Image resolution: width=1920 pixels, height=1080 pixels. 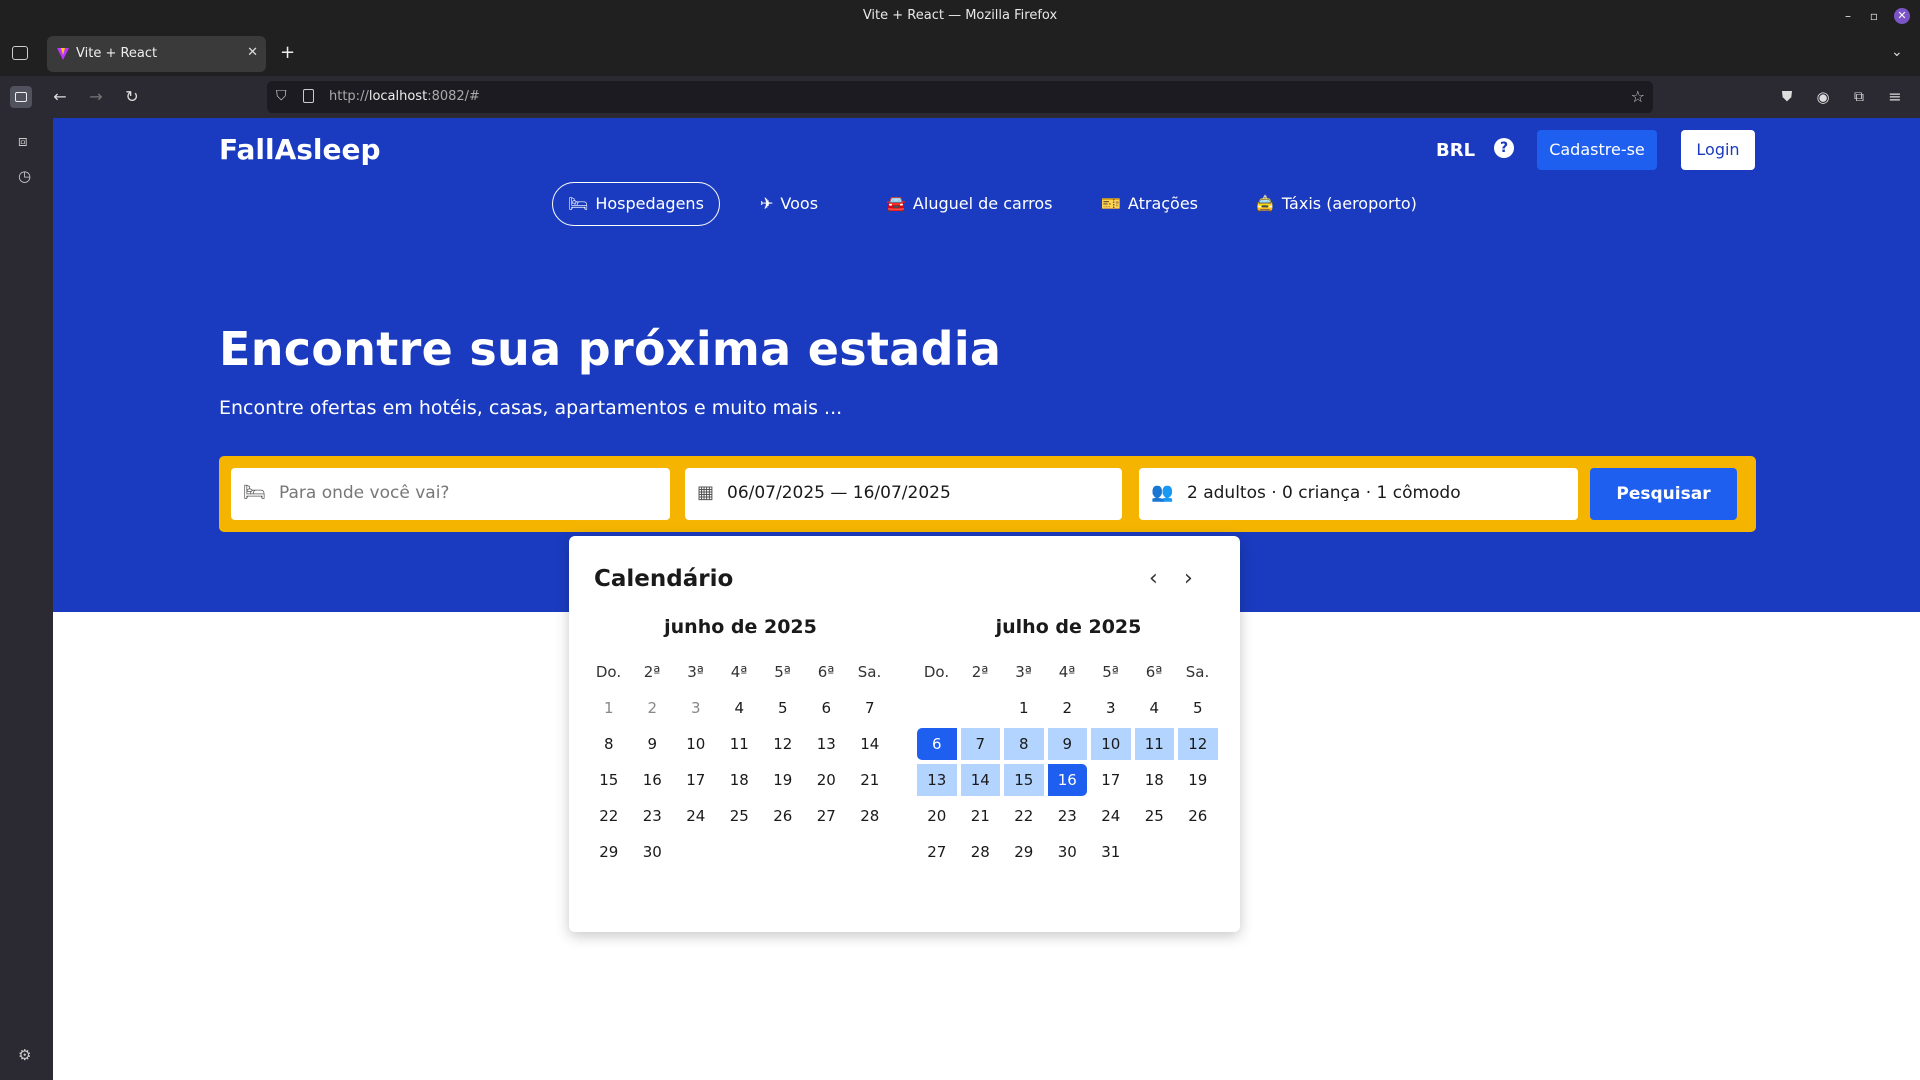 What do you see at coordinates (1597, 150) in the screenshot?
I see `signup-button: Cadastre-se` at bounding box center [1597, 150].